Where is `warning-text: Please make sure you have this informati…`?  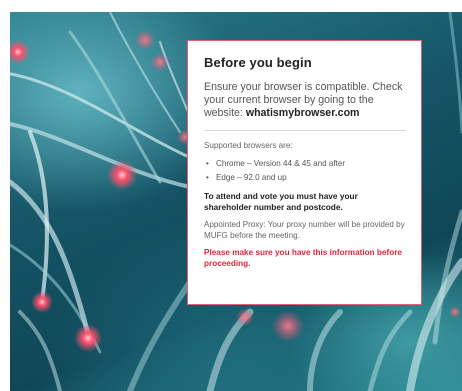 warning-text: Please make sure you have this informati… is located at coordinates (303, 258).